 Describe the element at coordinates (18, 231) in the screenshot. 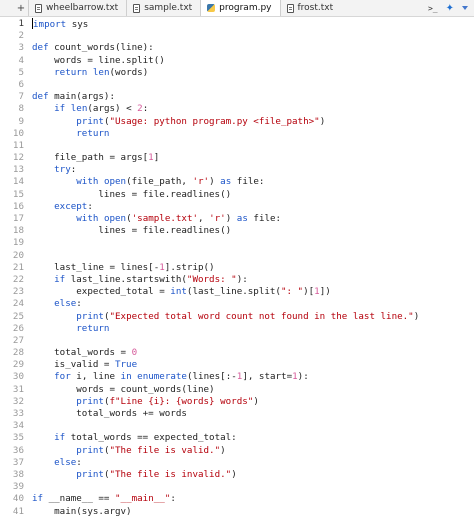

I see `line-number: 18` at that location.